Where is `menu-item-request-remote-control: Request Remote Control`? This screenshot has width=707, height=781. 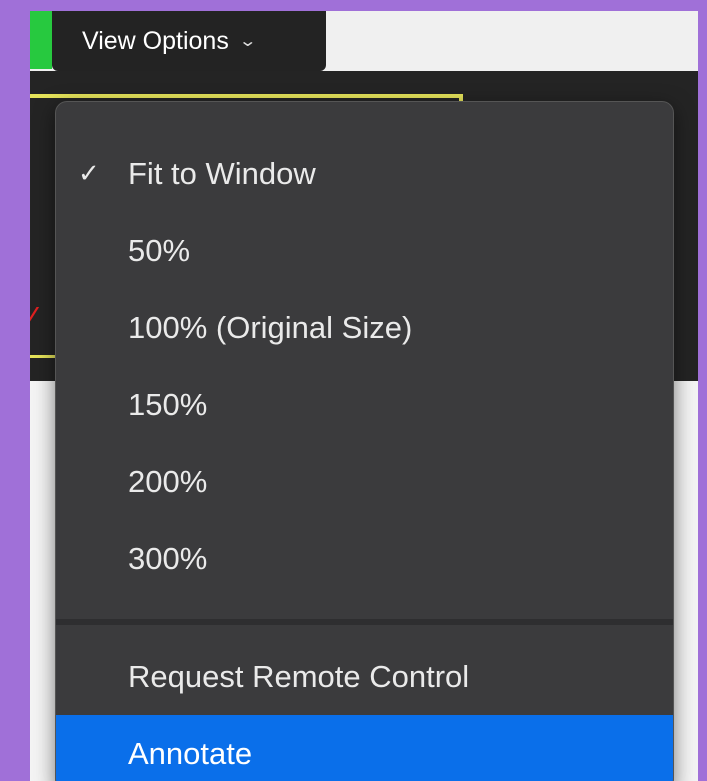 menu-item-request-remote-control: Request Remote Control is located at coordinates (364, 676).